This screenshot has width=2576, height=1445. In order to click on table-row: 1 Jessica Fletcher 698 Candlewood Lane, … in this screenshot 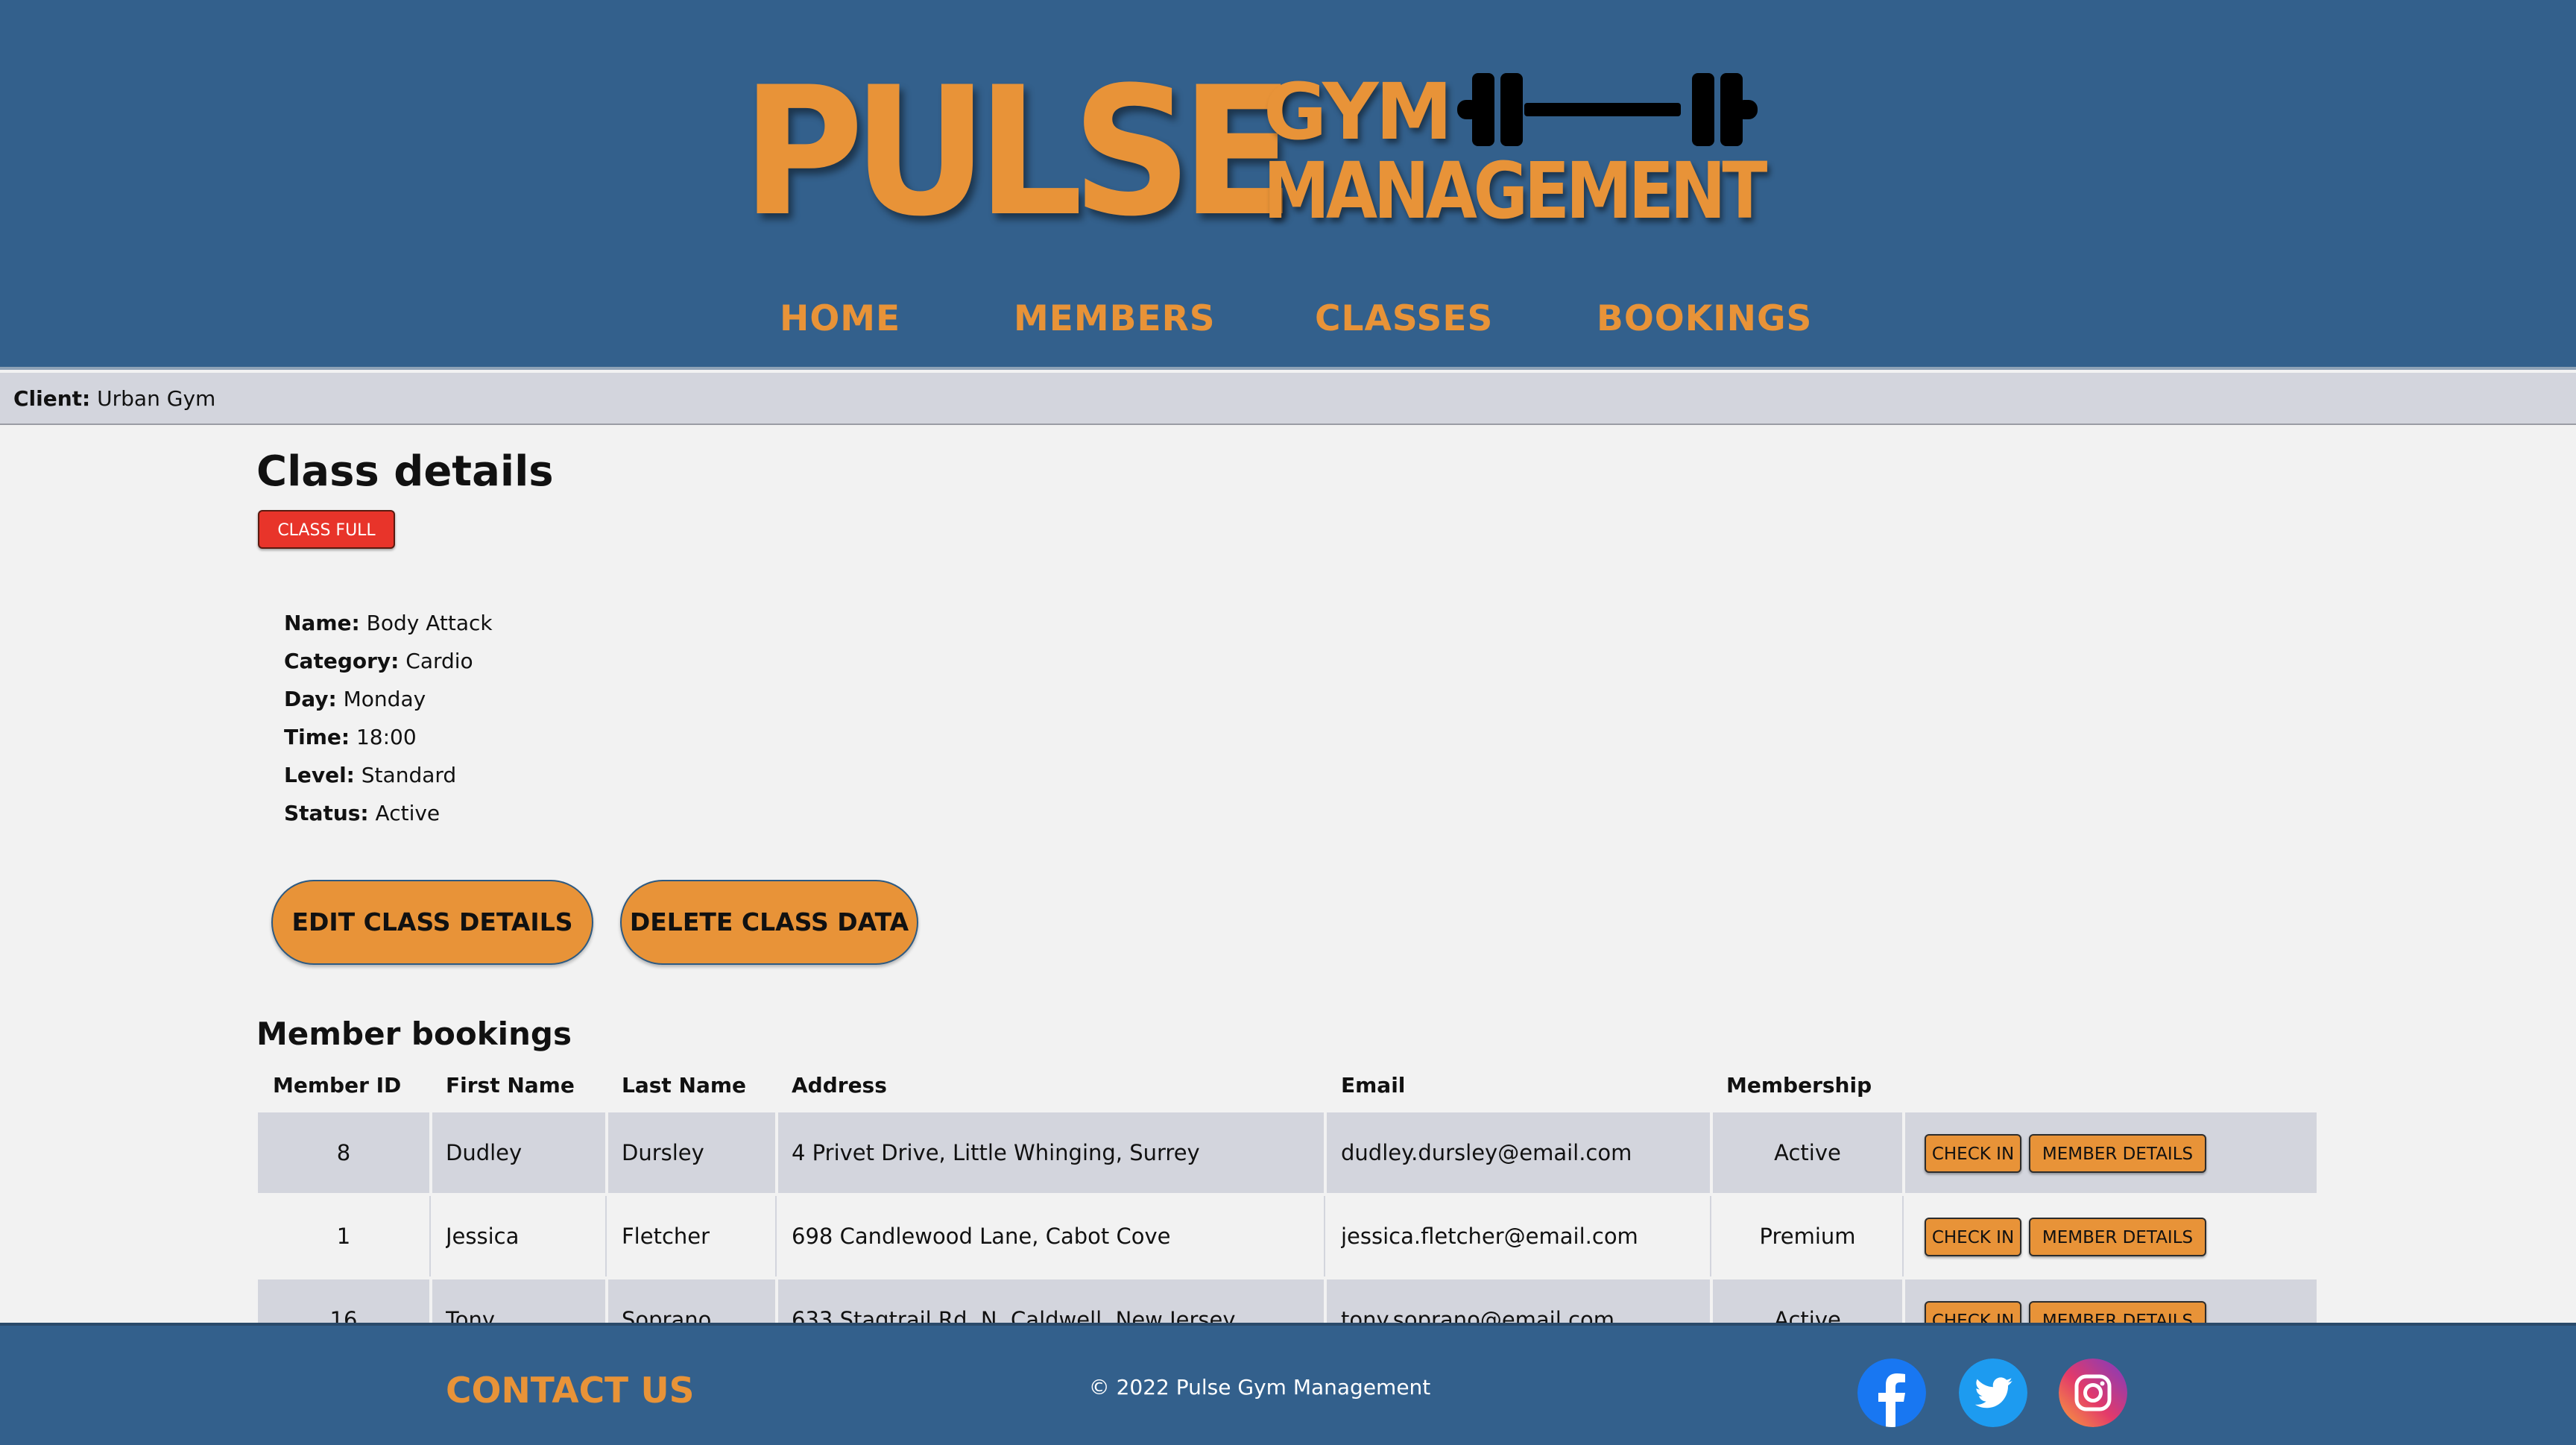, I will do `click(1287, 1236)`.